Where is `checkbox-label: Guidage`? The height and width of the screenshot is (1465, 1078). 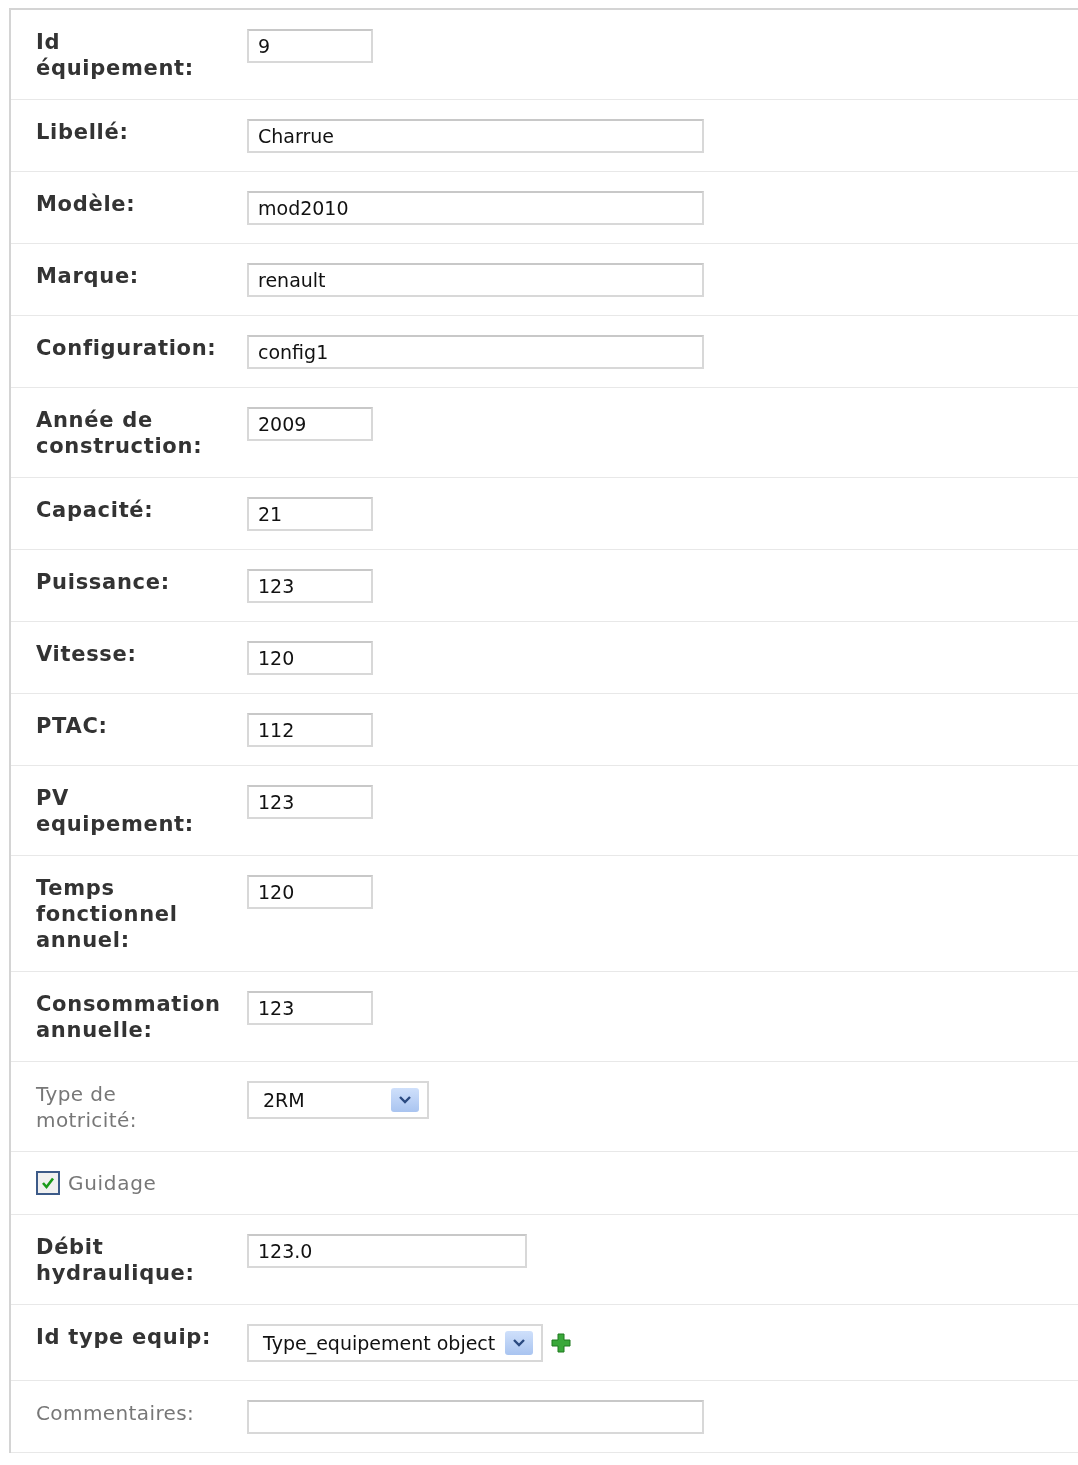 checkbox-label: Guidage is located at coordinates (112, 1183).